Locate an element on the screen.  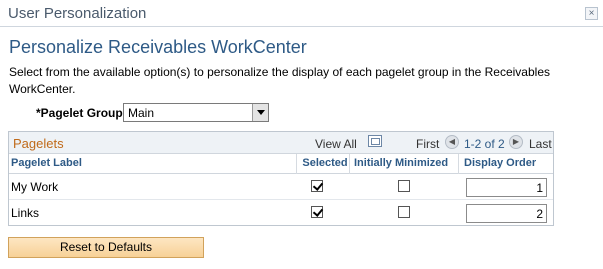
window-titlebar: User Personalization × is located at coordinates (301, 13).